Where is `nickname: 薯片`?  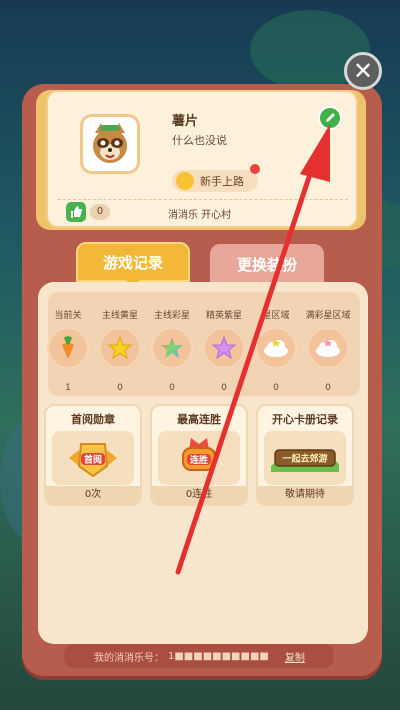 nickname: 薯片 is located at coordinates (185, 121).